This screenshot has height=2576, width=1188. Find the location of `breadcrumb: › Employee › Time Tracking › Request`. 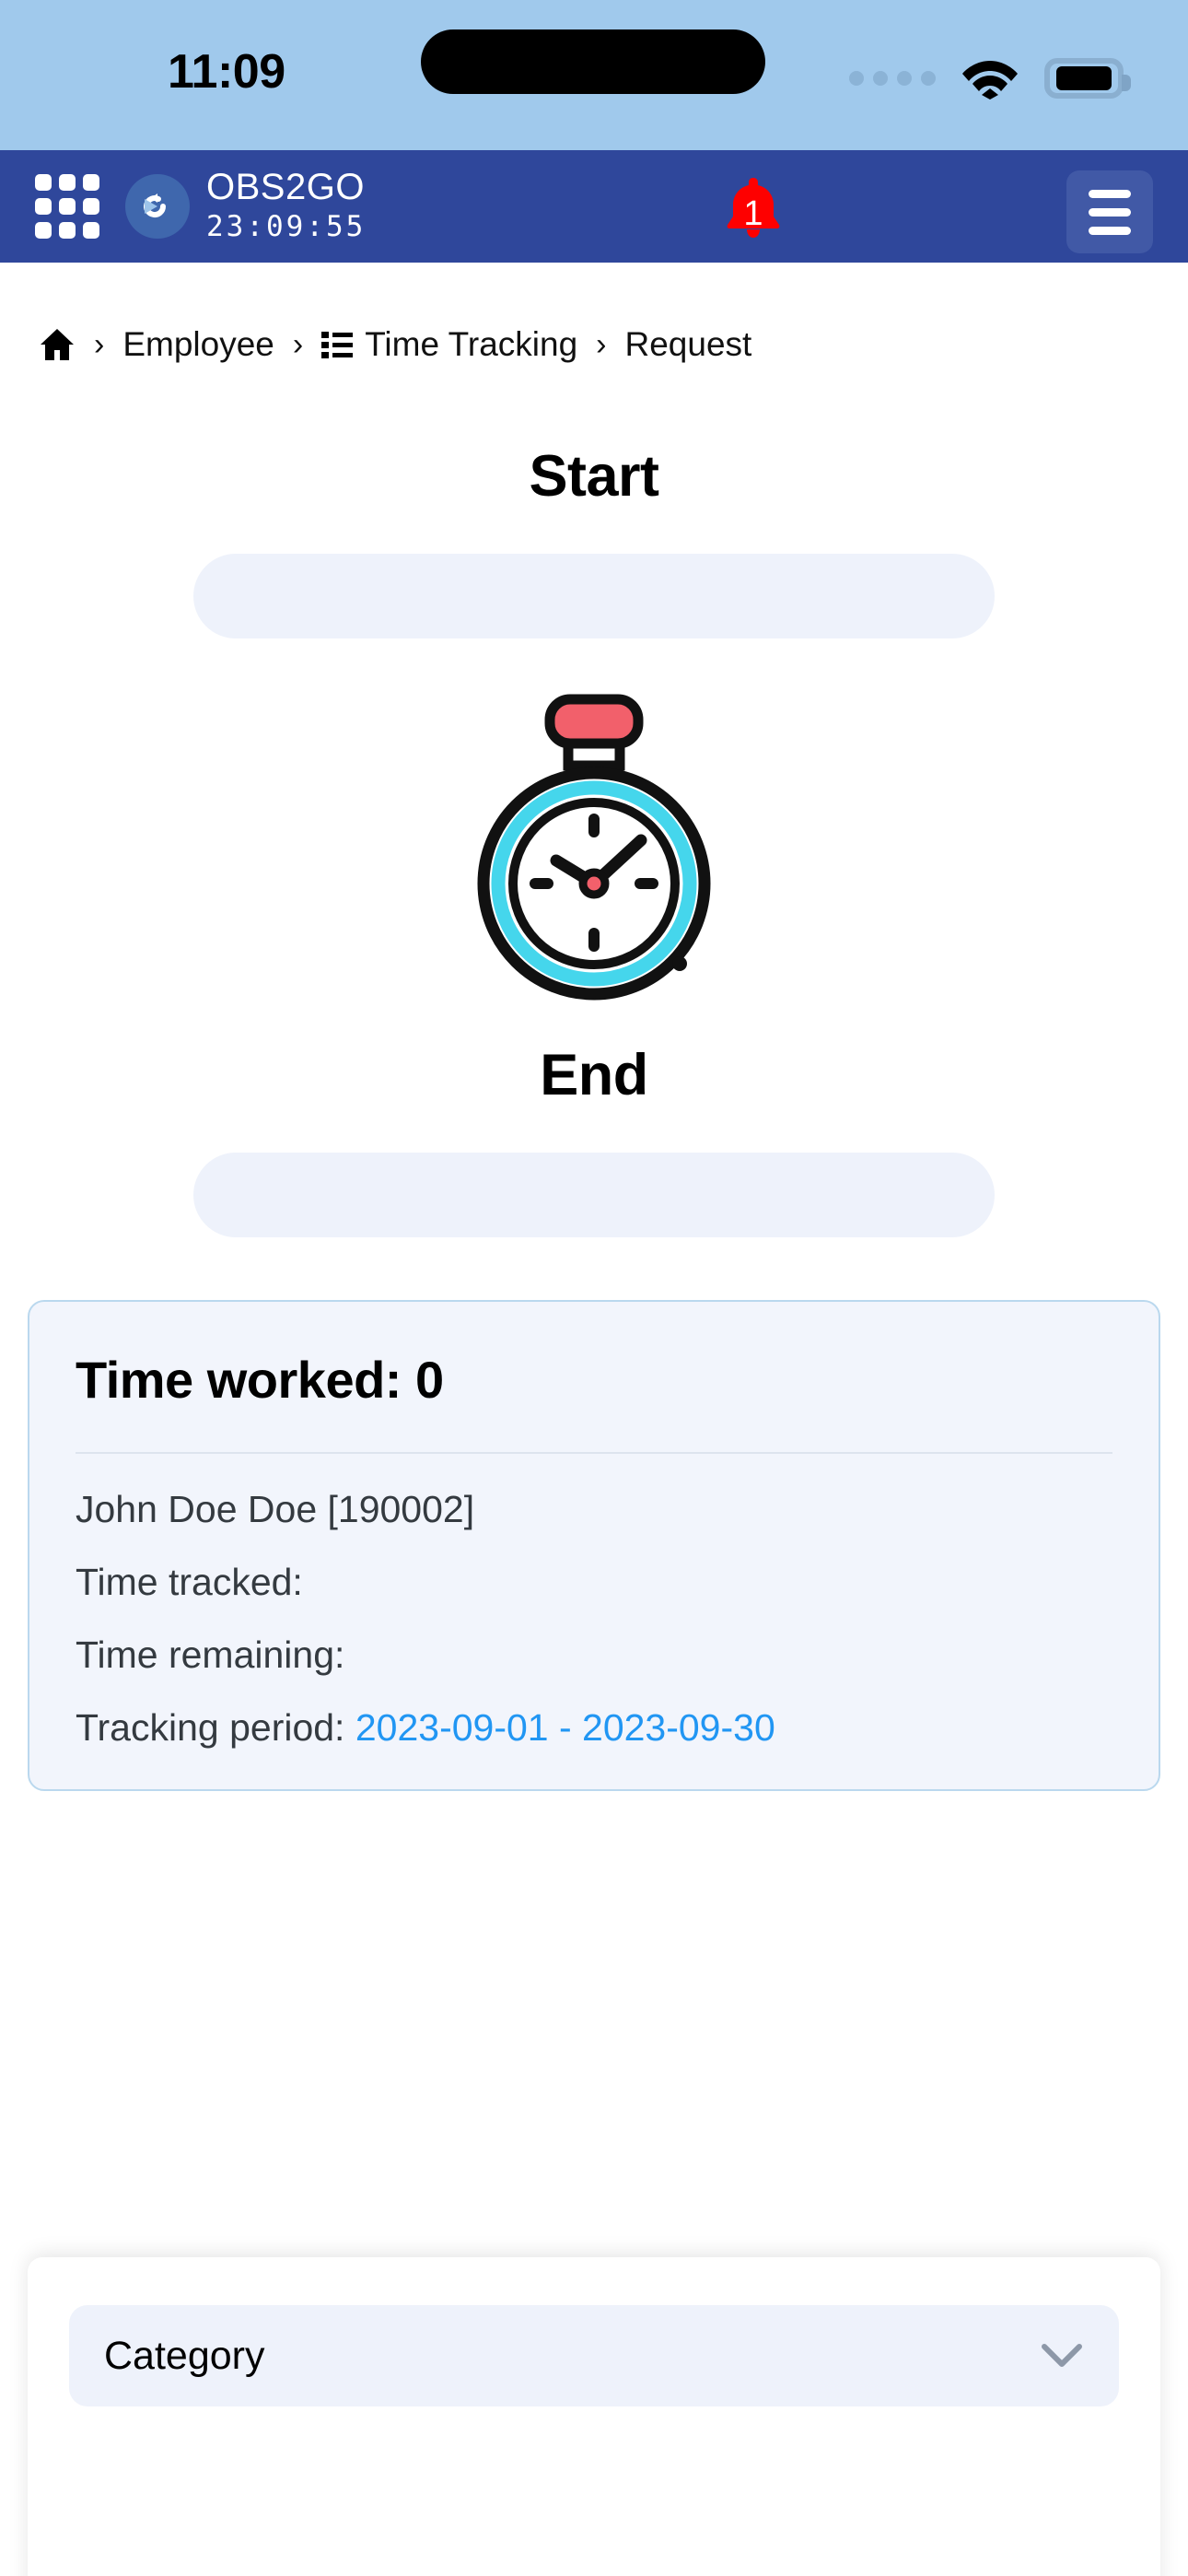

breadcrumb: › Employee › Time Tracking › Request is located at coordinates (594, 313).